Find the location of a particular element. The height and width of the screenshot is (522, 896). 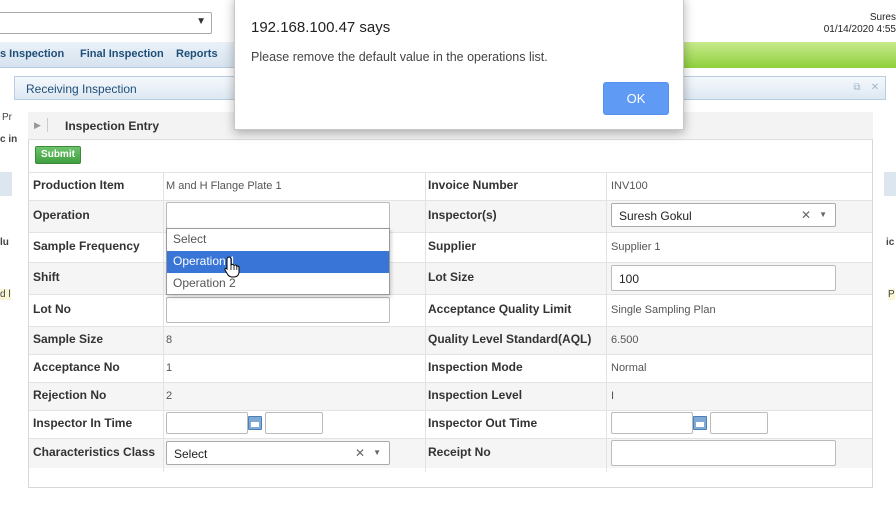

rejection-no-label: Rejection No is located at coordinates (70, 395).